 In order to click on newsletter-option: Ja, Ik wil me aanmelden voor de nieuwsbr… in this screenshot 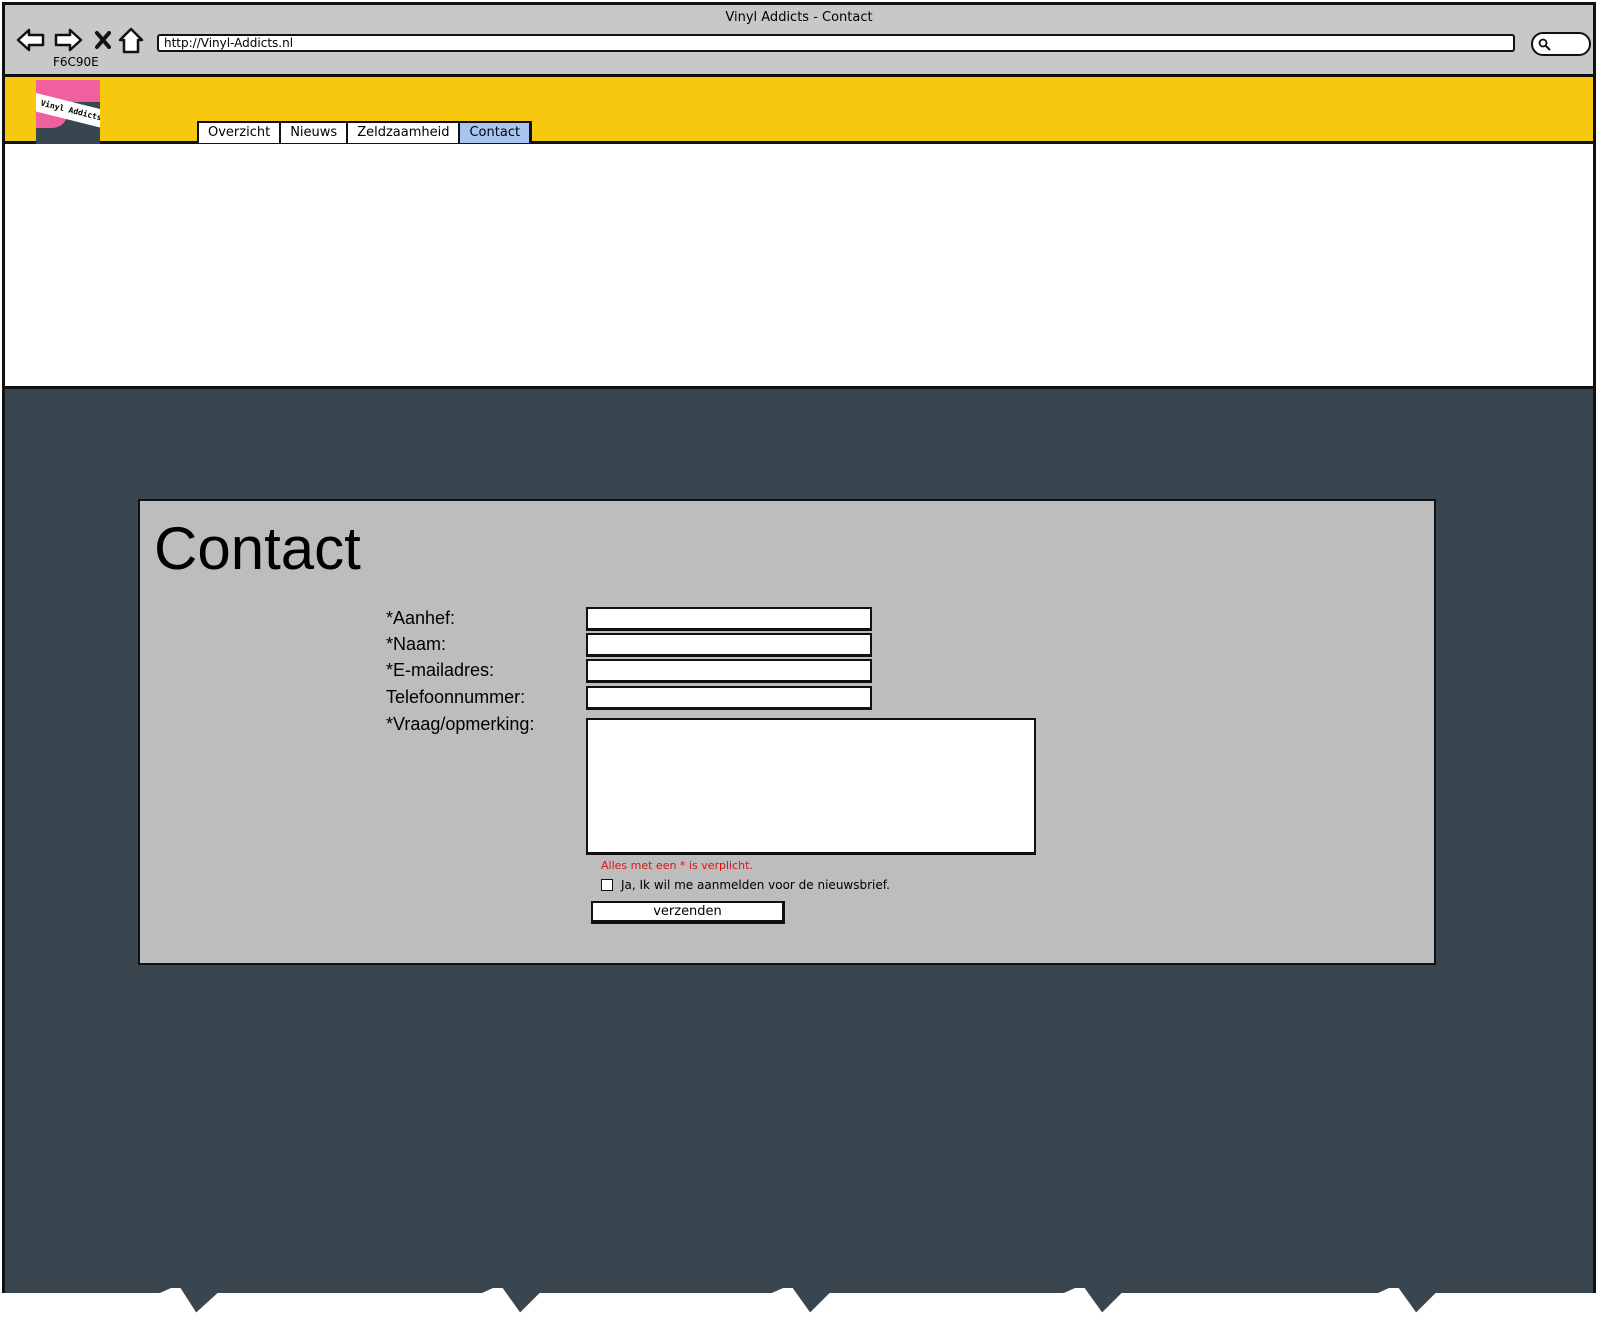, I will do `click(745, 885)`.